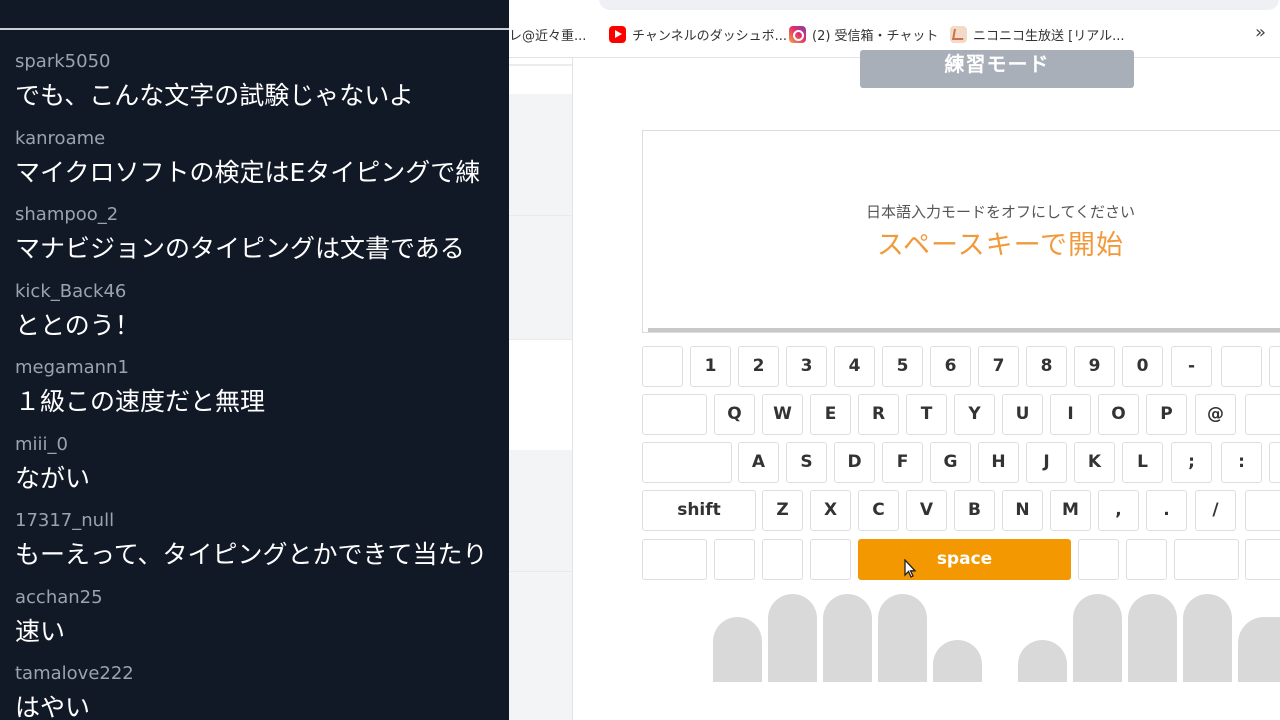  Describe the element at coordinates (1241, 462) in the screenshot. I see `key-colon: :` at that location.